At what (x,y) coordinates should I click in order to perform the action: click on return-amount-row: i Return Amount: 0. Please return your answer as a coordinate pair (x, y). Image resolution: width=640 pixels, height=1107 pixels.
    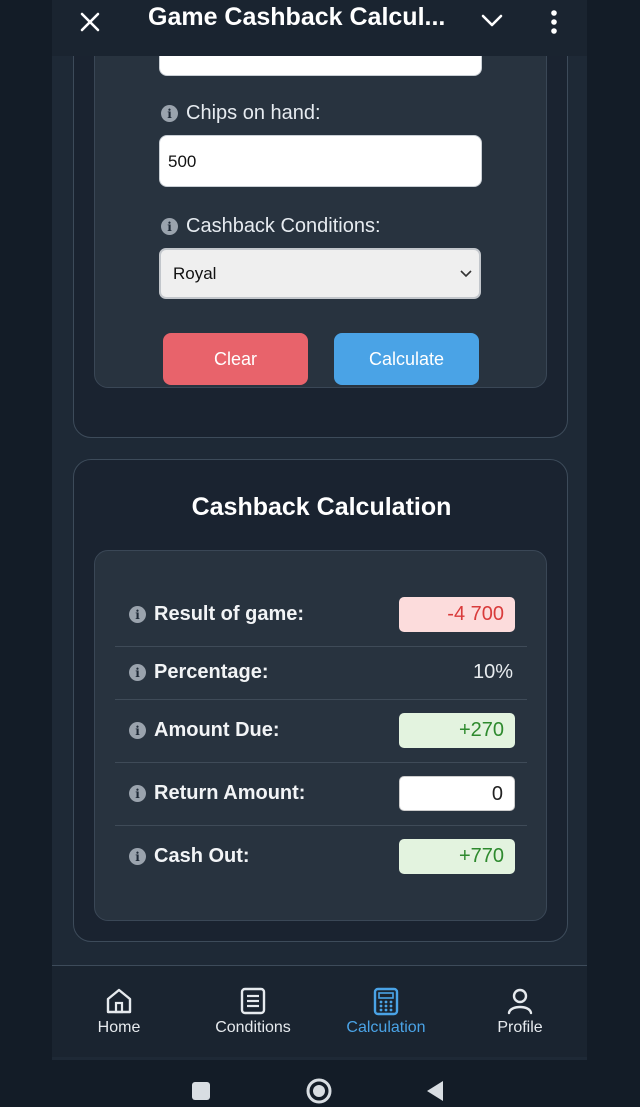
    Looking at the image, I should click on (321, 795).